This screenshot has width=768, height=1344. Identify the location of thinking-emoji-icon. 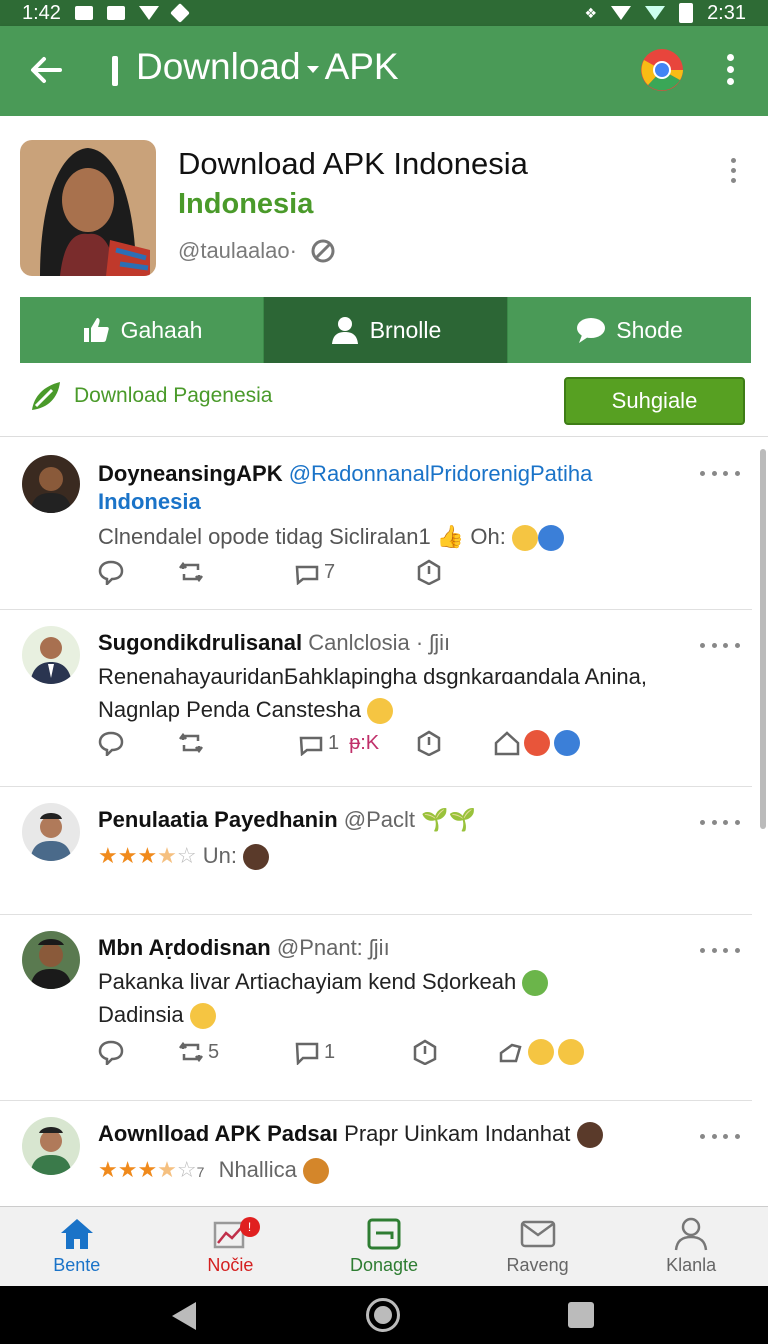
(380, 711).